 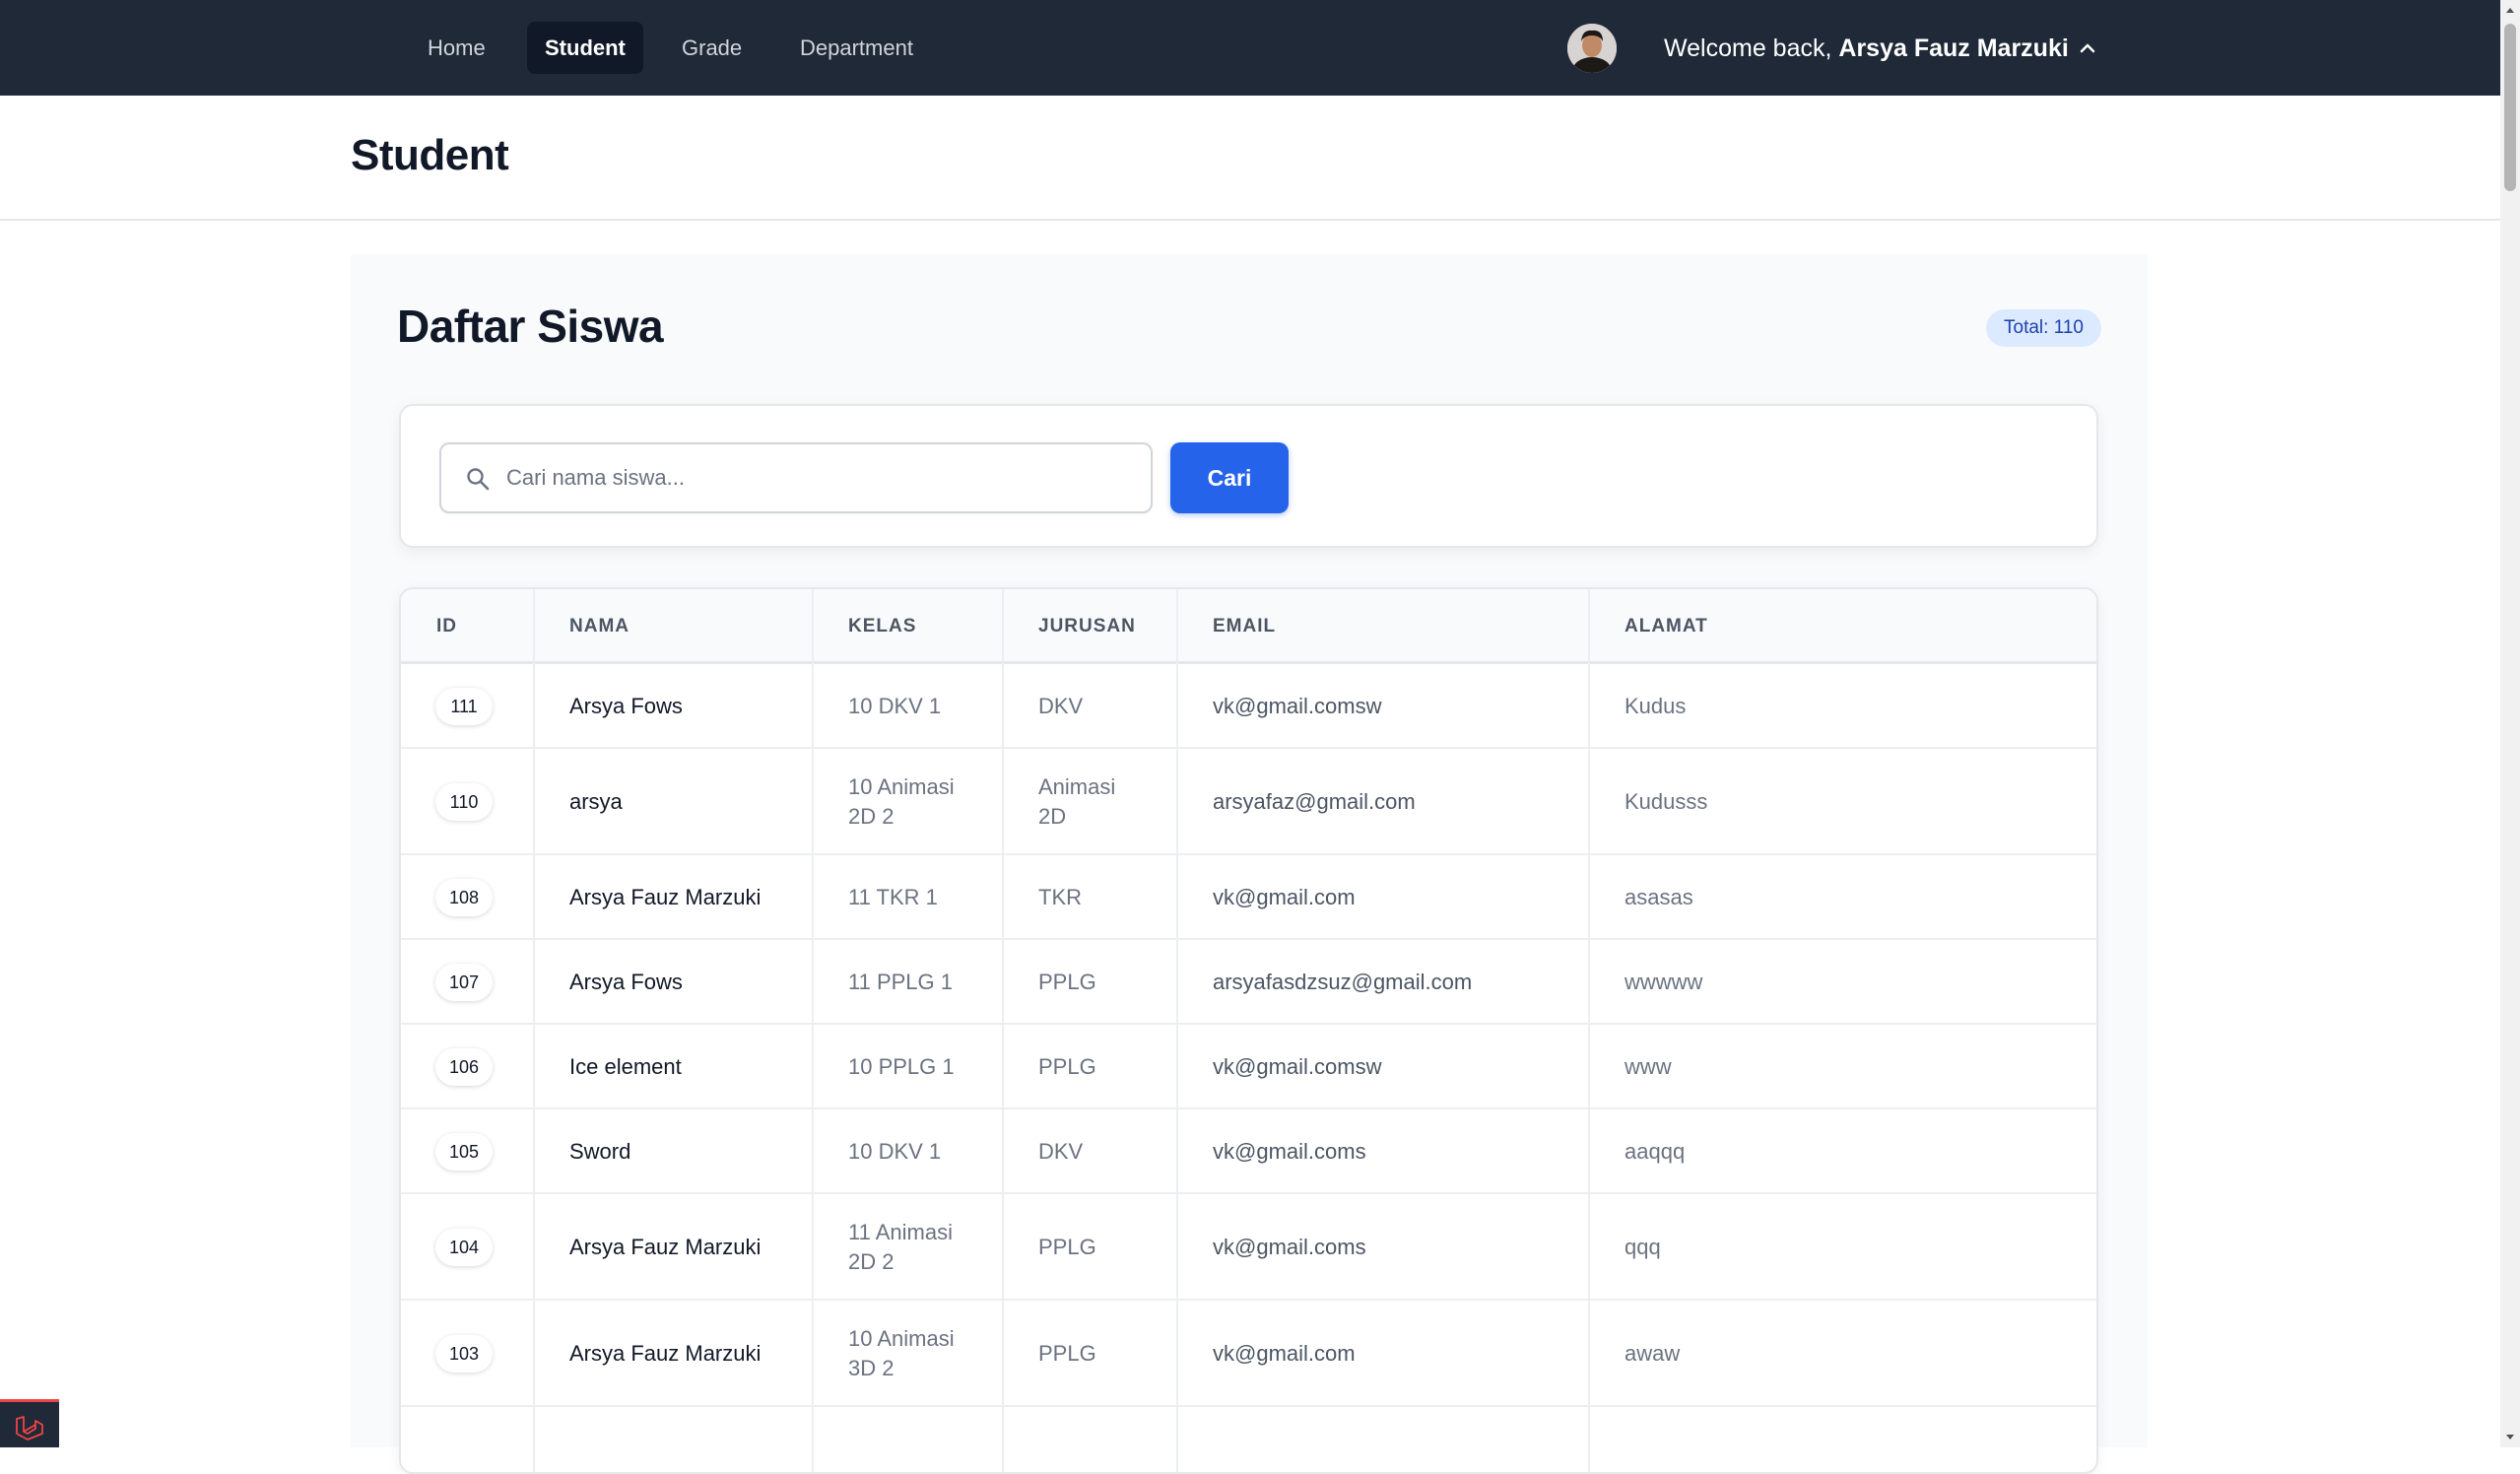 I want to click on cell-jurusan-line: TKR, so click(x=1060, y=897).